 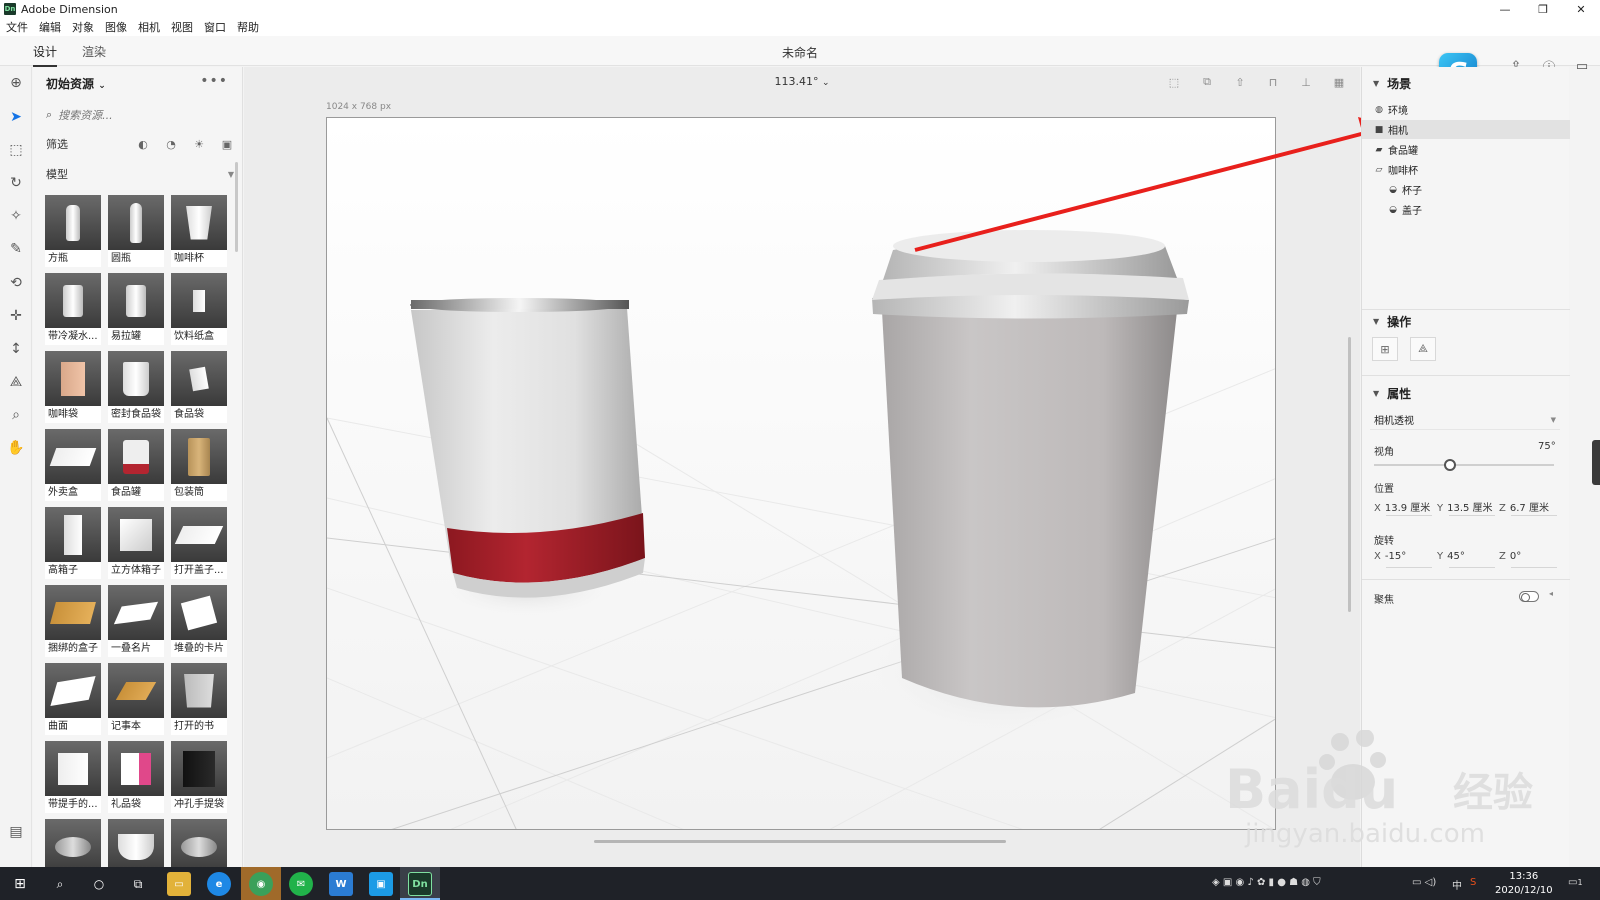 What do you see at coordinates (227, 144) in the screenshot?
I see `filter-images-icon: ▣` at bounding box center [227, 144].